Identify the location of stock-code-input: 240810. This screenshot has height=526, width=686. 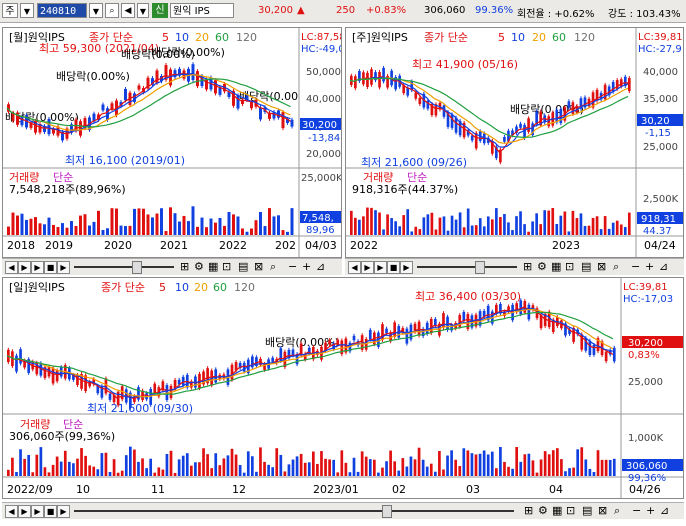
(62, 10).